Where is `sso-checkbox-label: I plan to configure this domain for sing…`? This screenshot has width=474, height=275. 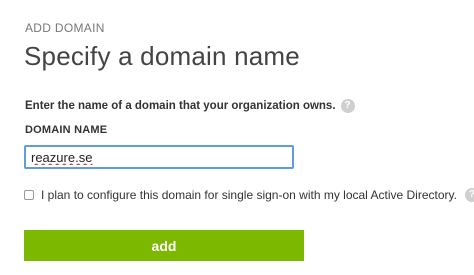 sso-checkbox-label: I plan to configure this domain for sing… is located at coordinates (249, 195).